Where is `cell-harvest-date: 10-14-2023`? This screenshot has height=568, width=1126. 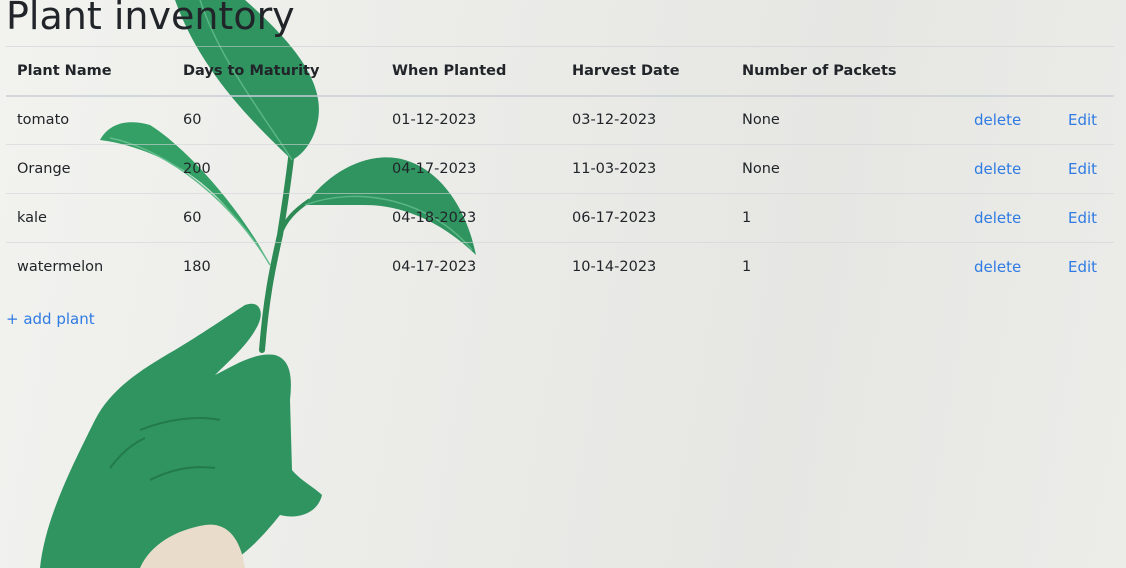
cell-harvest-date: 10-14-2023 is located at coordinates (614, 267).